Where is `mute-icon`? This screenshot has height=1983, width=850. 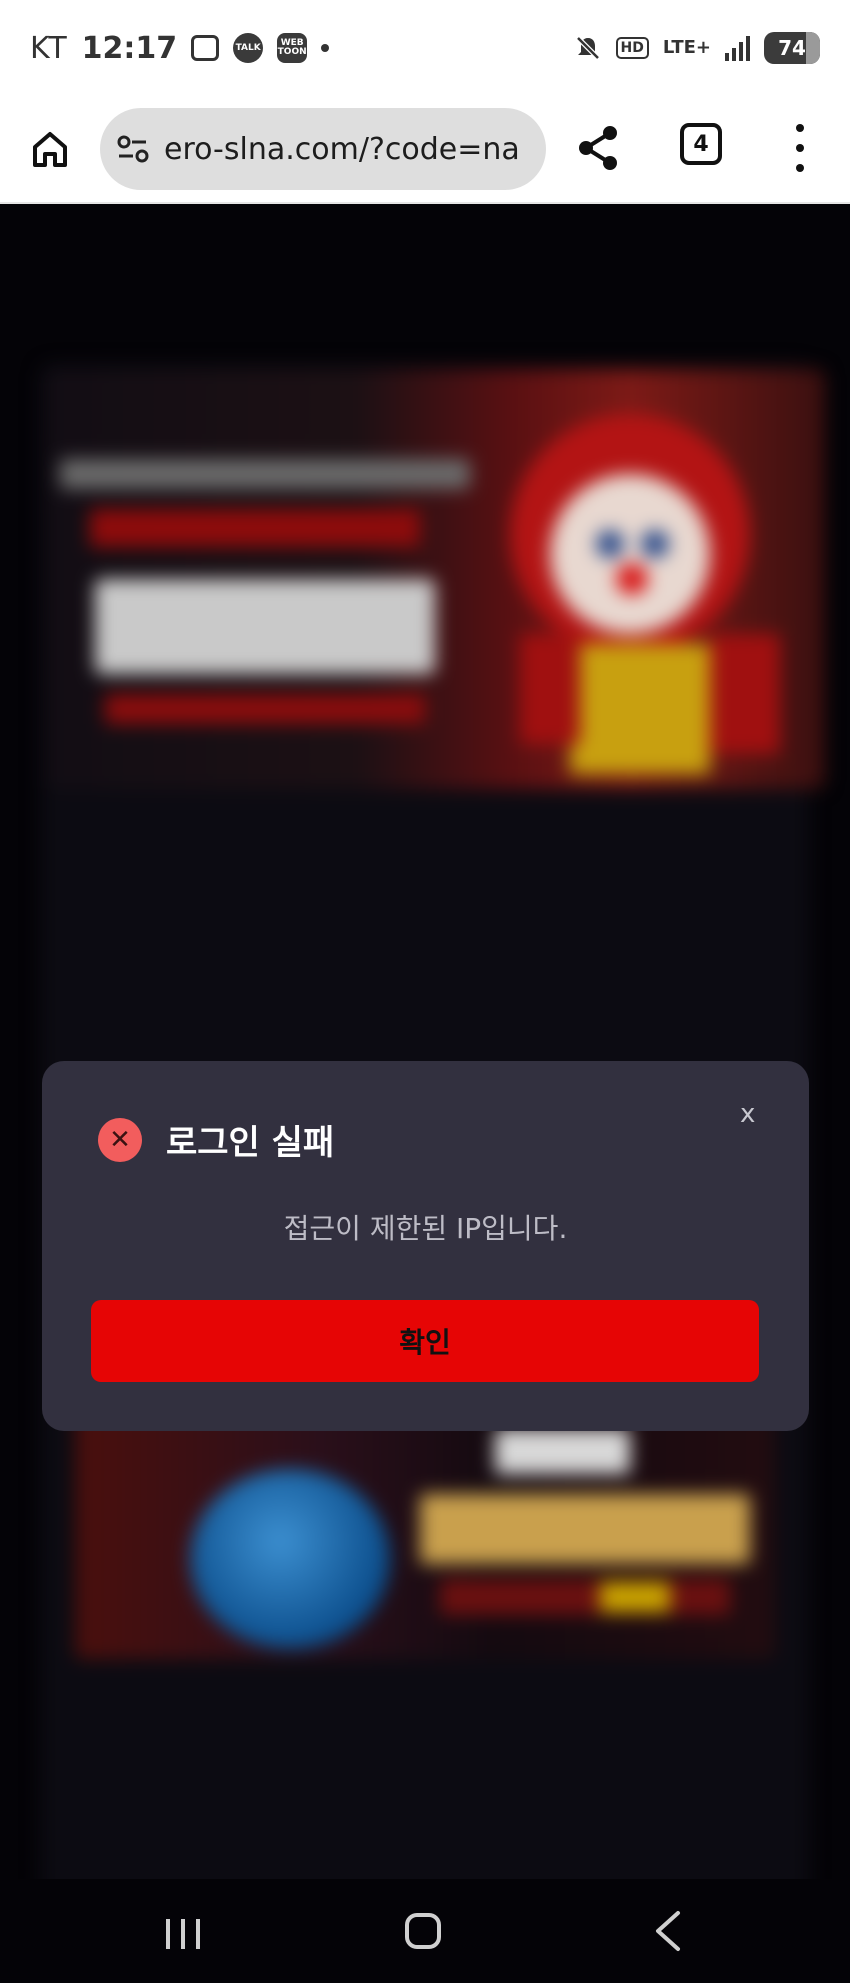 mute-icon is located at coordinates (587, 48).